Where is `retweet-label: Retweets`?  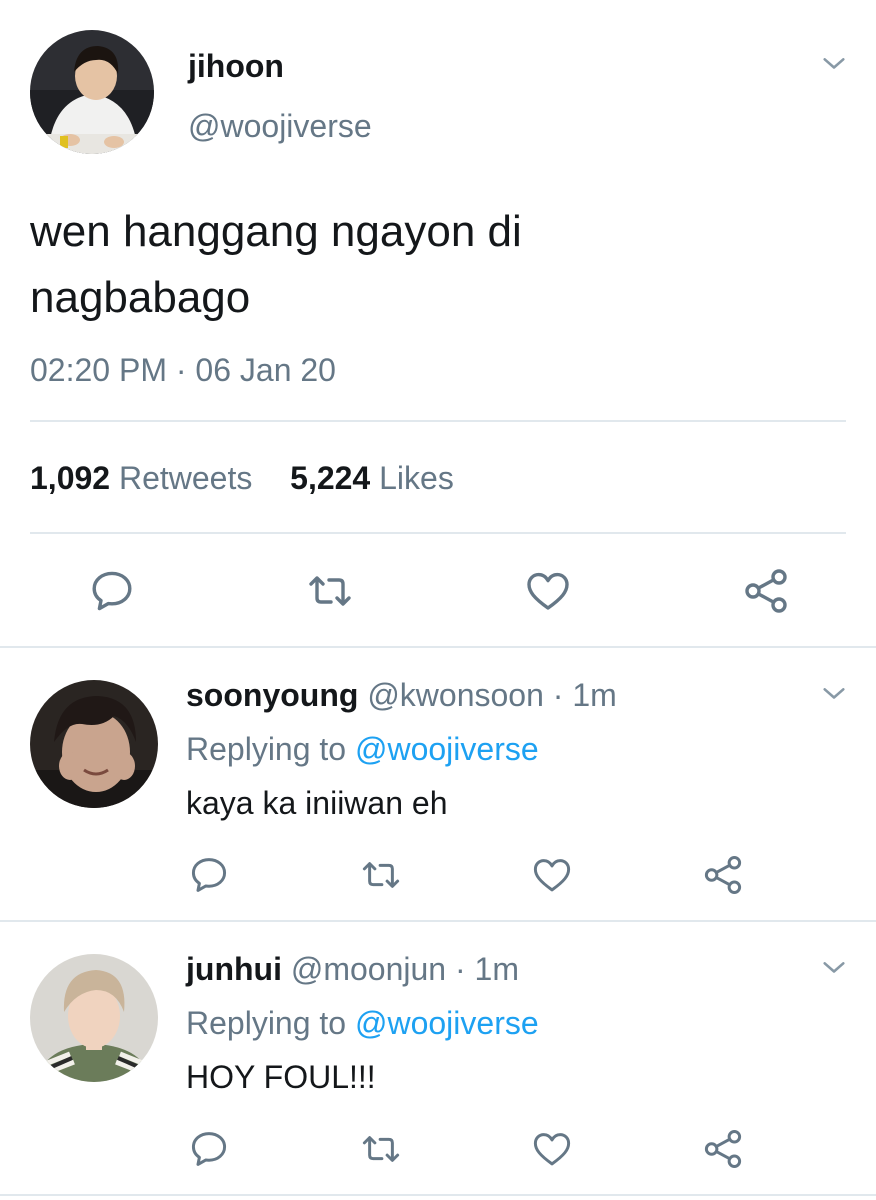
retweet-label: Retweets is located at coordinates (185, 478).